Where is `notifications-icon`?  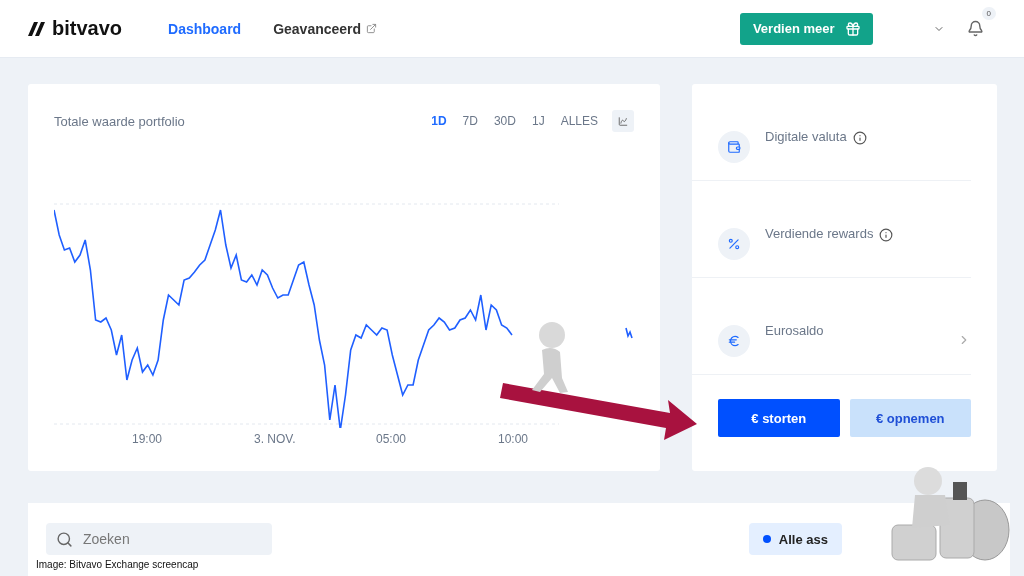
notifications-icon is located at coordinates (975, 28).